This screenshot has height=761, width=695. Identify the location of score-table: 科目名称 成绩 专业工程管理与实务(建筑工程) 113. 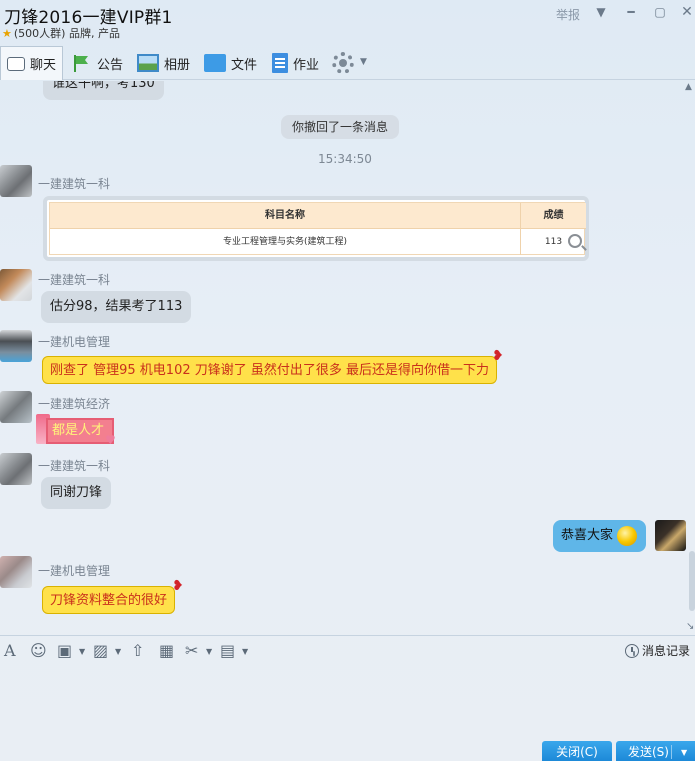
(317, 228).